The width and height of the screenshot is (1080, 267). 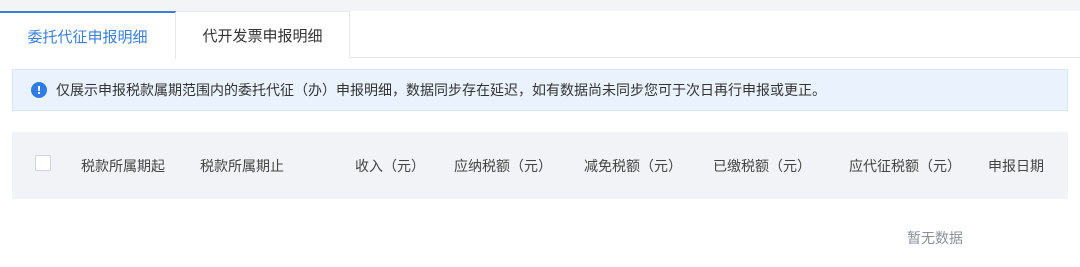 What do you see at coordinates (242, 166) in the screenshot?
I see `col-tax-period-end: 税款所属期止` at bounding box center [242, 166].